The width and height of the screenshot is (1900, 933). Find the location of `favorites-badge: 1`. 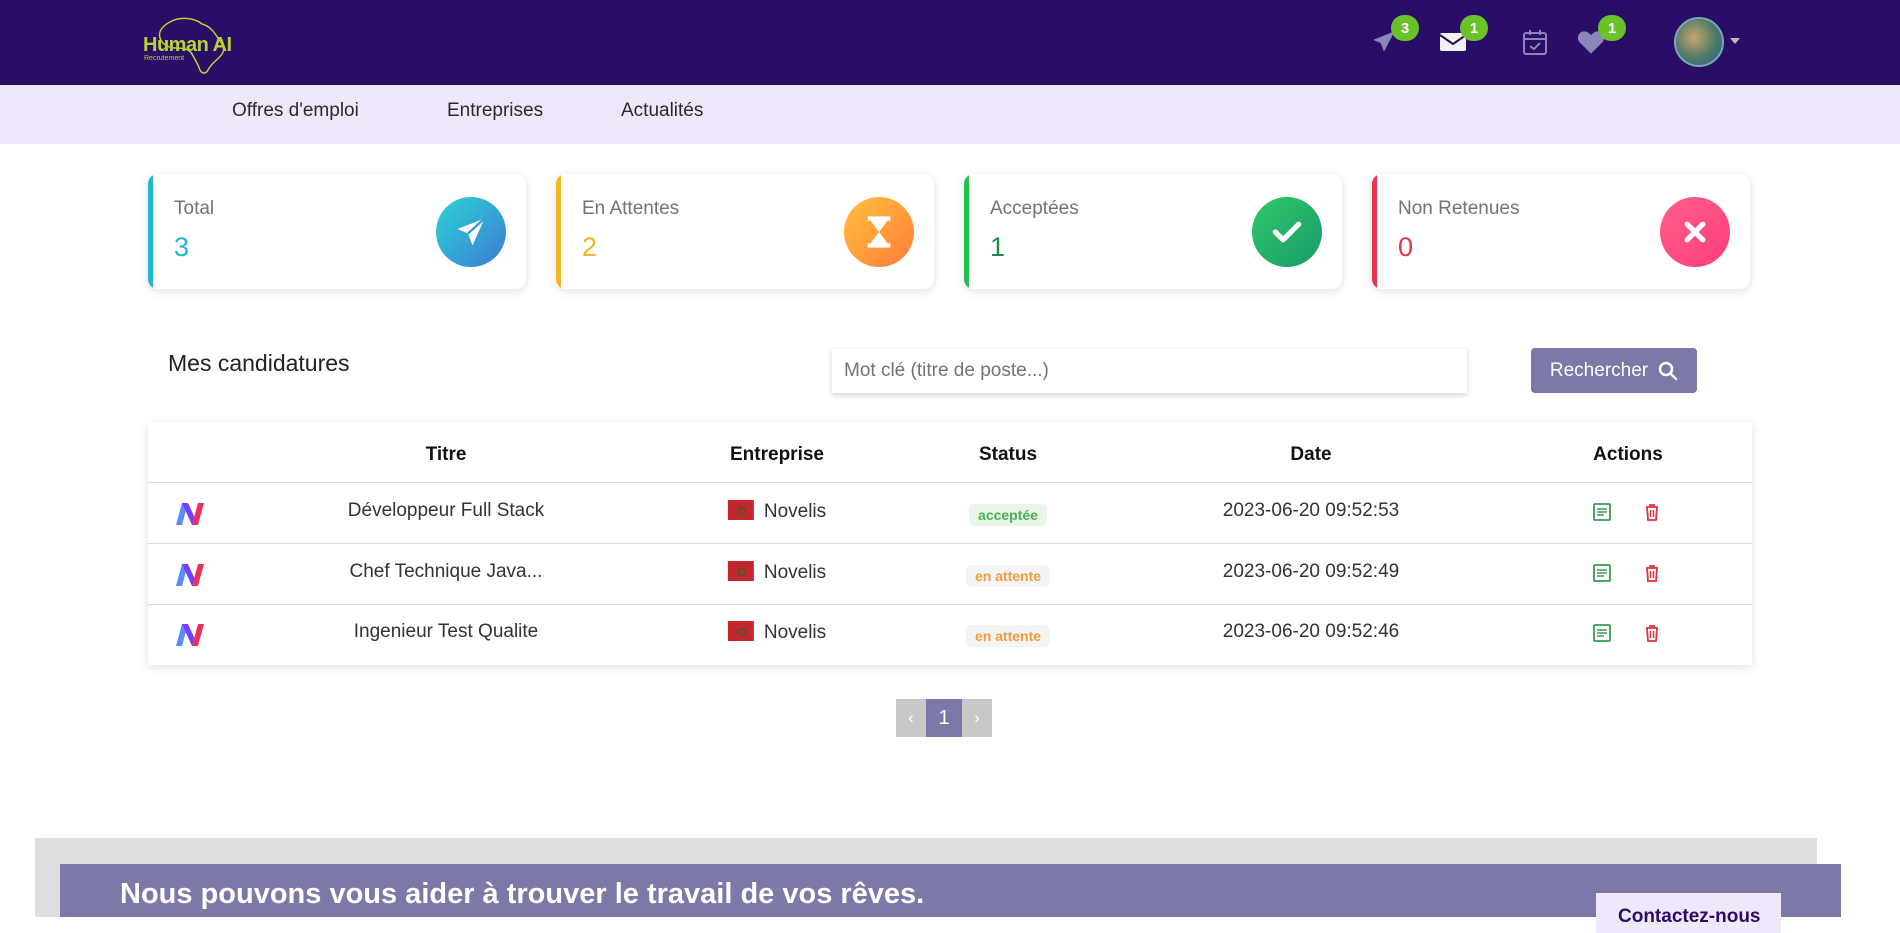

favorites-badge: 1 is located at coordinates (1612, 28).